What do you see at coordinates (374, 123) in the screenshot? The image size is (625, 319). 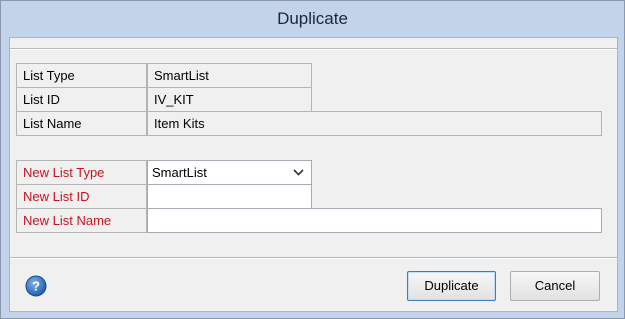 I see `list-name-value: Item Kits` at bounding box center [374, 123].